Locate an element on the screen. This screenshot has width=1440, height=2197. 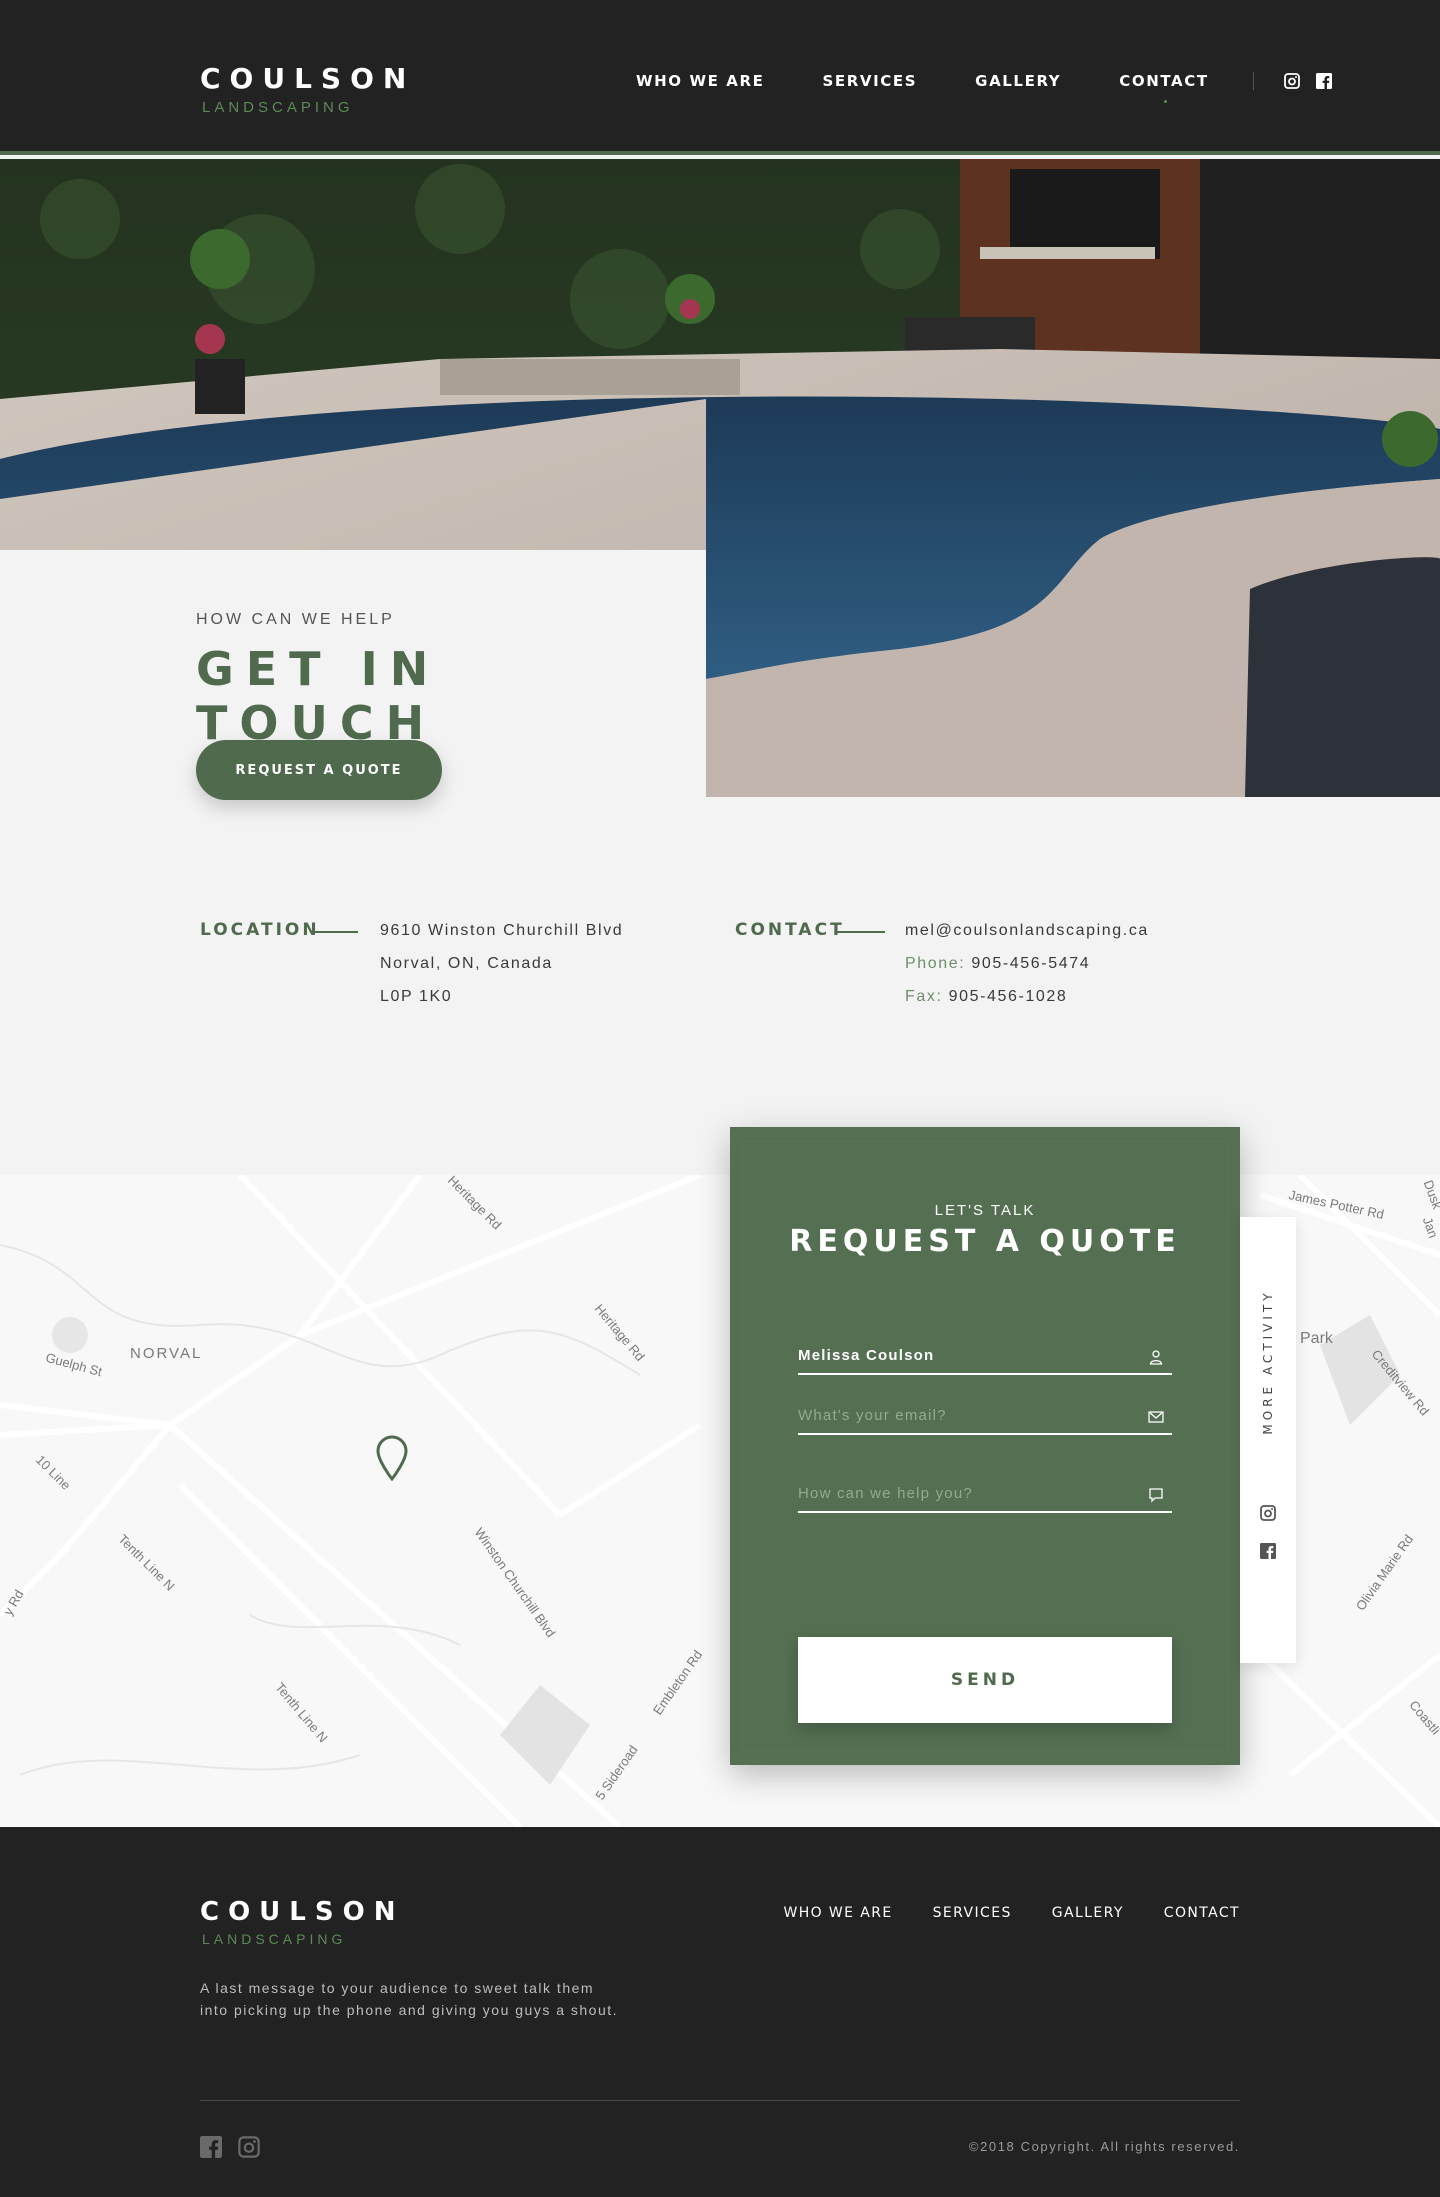
message-placeholder: How can we help you? is located at coordinates (885, 1493).